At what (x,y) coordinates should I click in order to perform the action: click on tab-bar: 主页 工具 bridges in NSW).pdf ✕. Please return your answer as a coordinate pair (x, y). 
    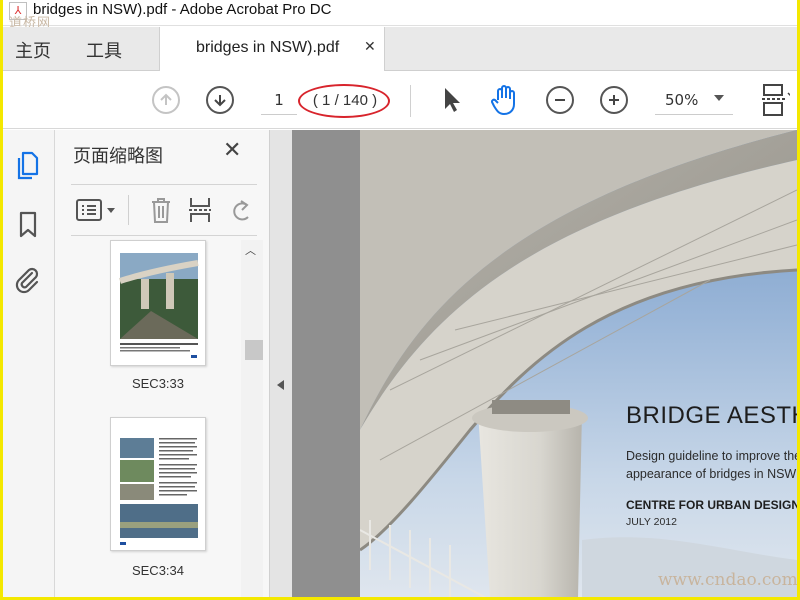
    Looking at the image, I should click on (400, 49).